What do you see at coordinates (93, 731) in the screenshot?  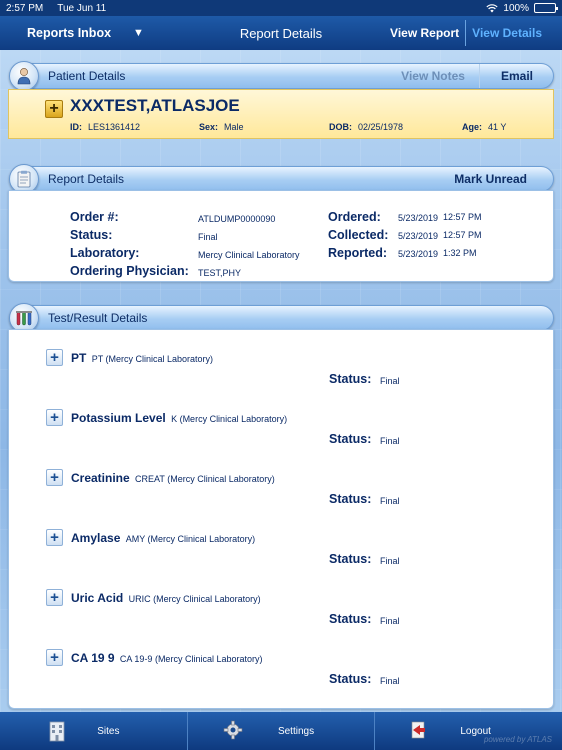 I see `tab-sites: Sites` at bounding box center [93, 731].